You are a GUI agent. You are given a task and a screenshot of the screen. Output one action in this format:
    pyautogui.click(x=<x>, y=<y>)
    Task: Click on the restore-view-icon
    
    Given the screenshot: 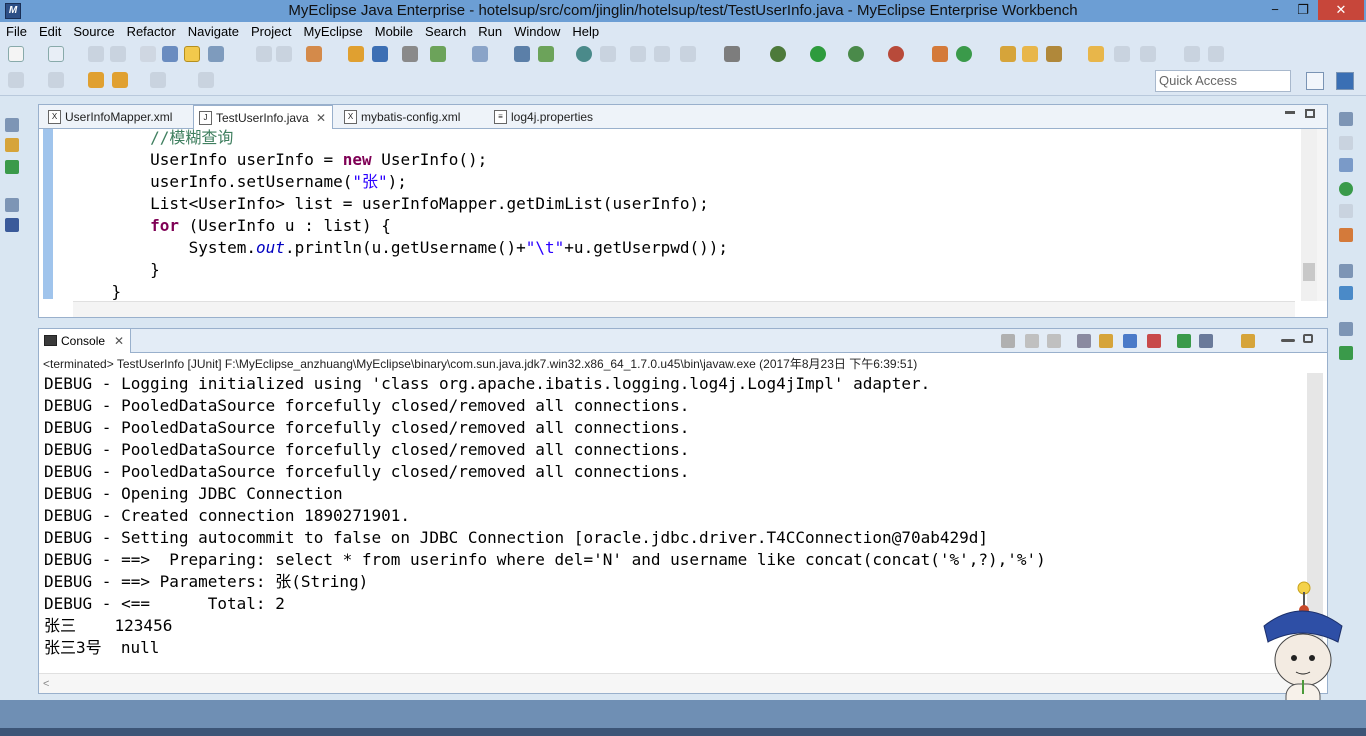 What is the action you would take?
    pyautogui.click(x=12, y=125)
    